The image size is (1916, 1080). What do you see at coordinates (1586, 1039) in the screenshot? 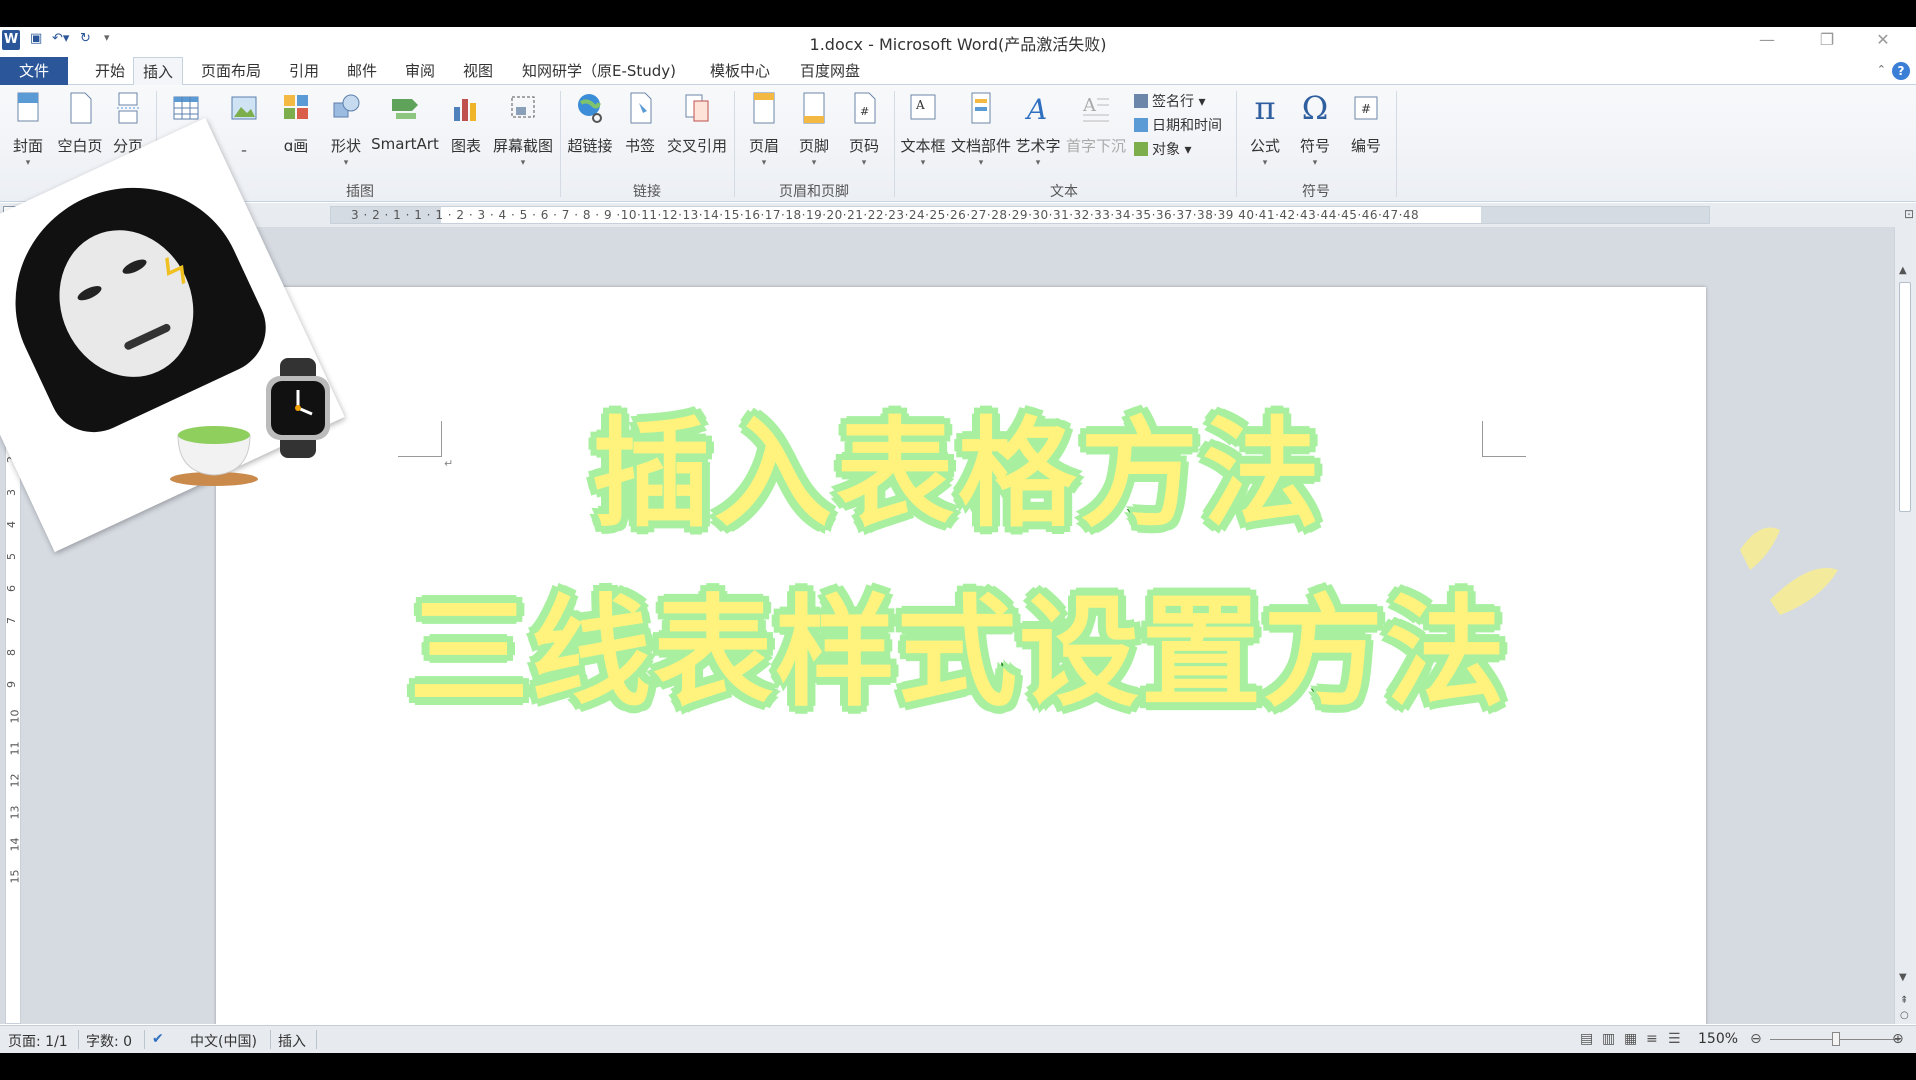
I see `print-layout-icon: ▤` at bounding box center [1586, 1039].